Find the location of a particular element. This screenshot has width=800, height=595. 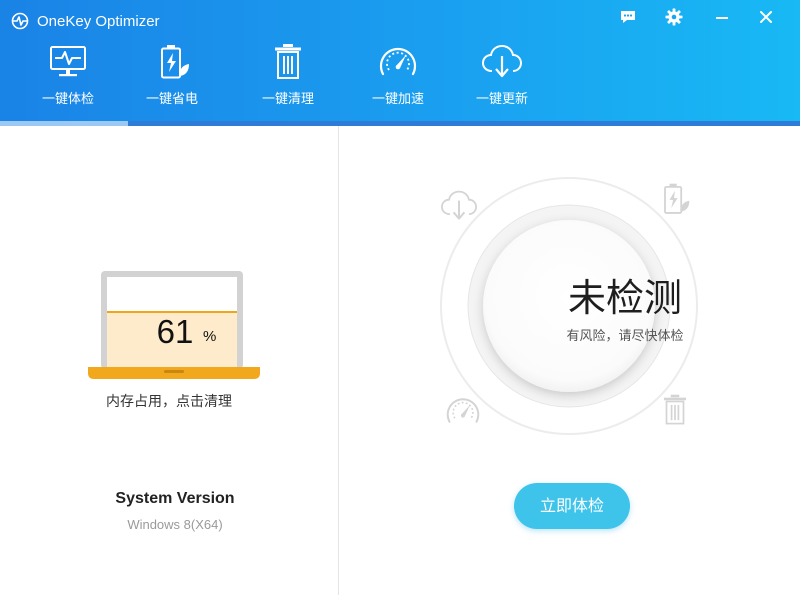

monitor-pulse-icon is located at coordinates (68, 61).